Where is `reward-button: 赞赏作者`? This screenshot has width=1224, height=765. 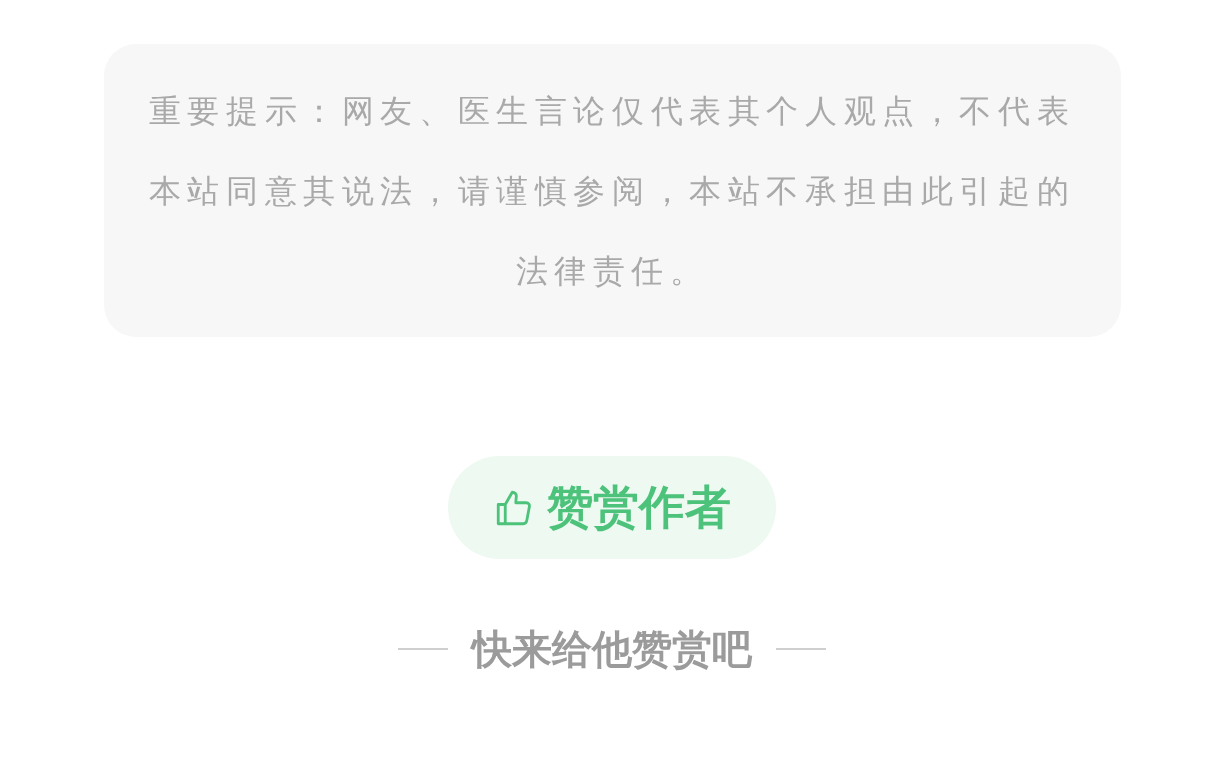
reward-button: 赞赏作者 is located at coordinates (612, 507).